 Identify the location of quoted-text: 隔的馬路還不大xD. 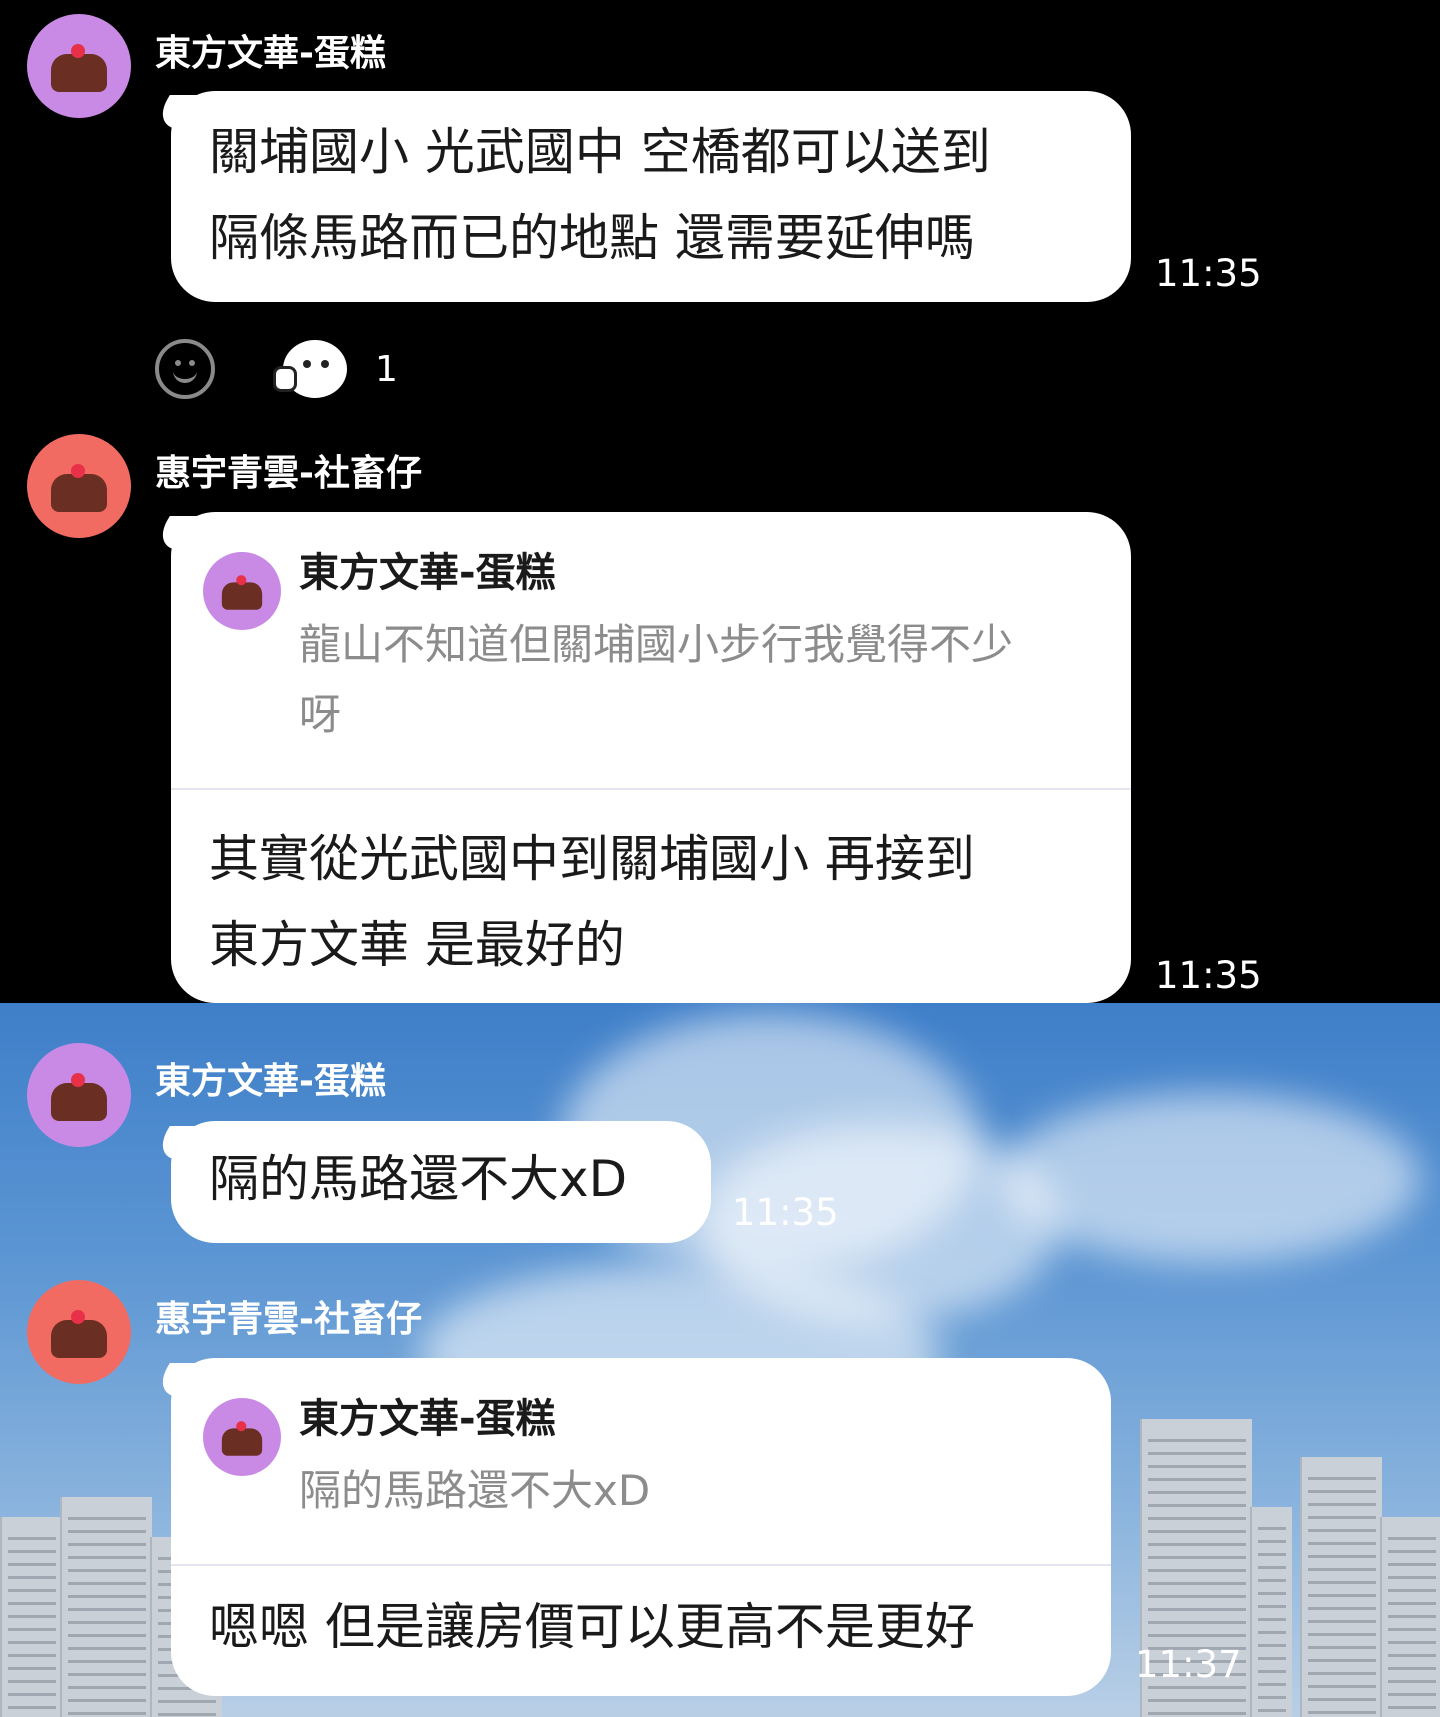
(699, 1491).